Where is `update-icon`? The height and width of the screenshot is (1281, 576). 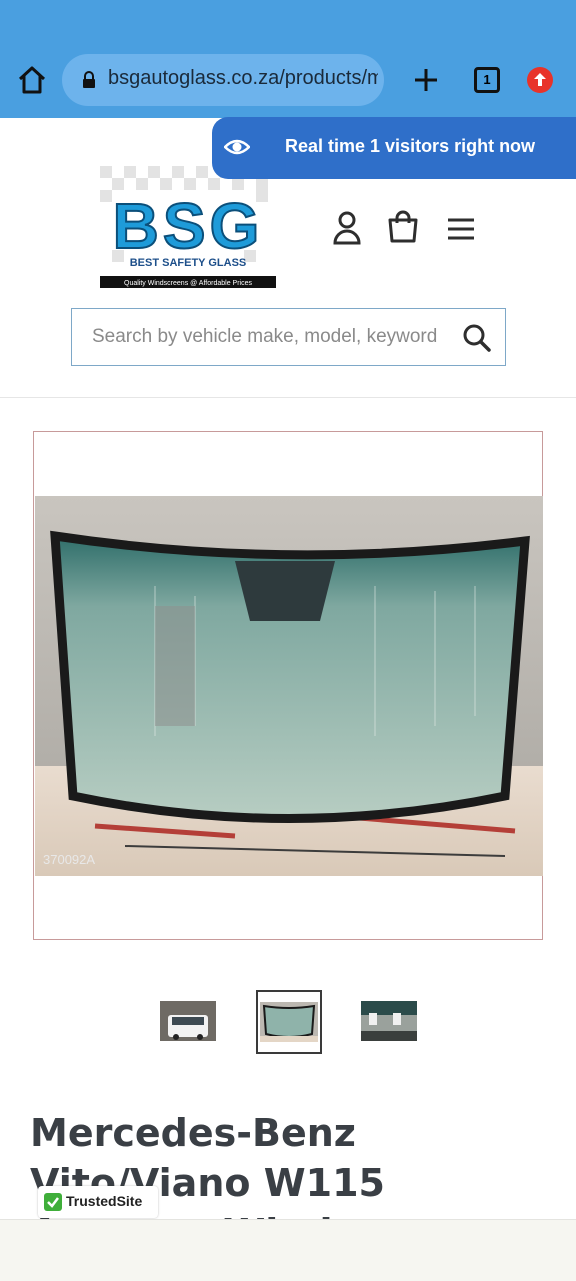
update-icon is located at coordinates (540, 80).